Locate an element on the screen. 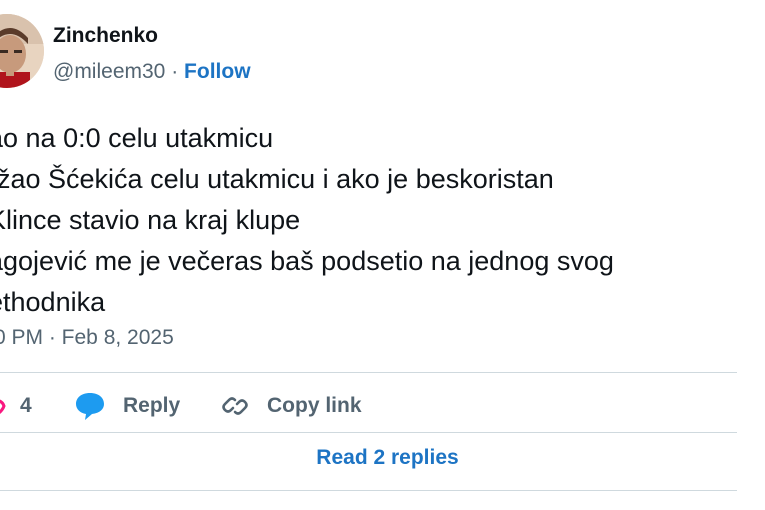 The height and width of the screenshot is (510, 765). tweet-line: Klince stavio na kraj klupe is located at coordinates (150, 220).